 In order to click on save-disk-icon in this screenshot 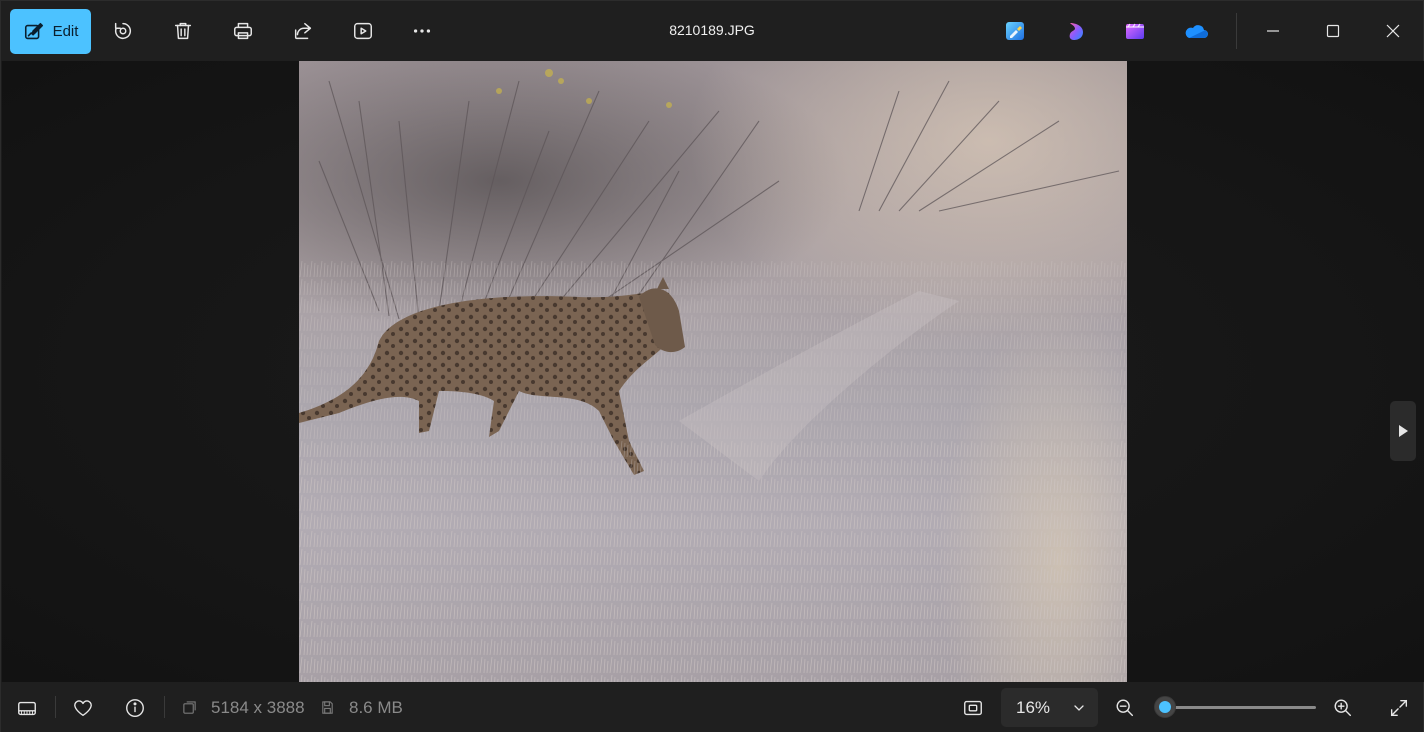, I will do `click(327, 707)`.